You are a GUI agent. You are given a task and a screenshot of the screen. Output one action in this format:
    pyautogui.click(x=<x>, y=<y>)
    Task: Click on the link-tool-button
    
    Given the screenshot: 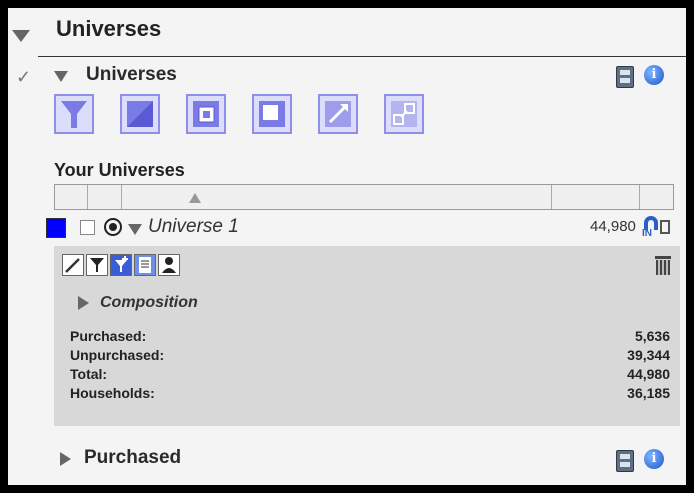 What is the action you would take?
    pyautogui.click(x=404, y=114)
    